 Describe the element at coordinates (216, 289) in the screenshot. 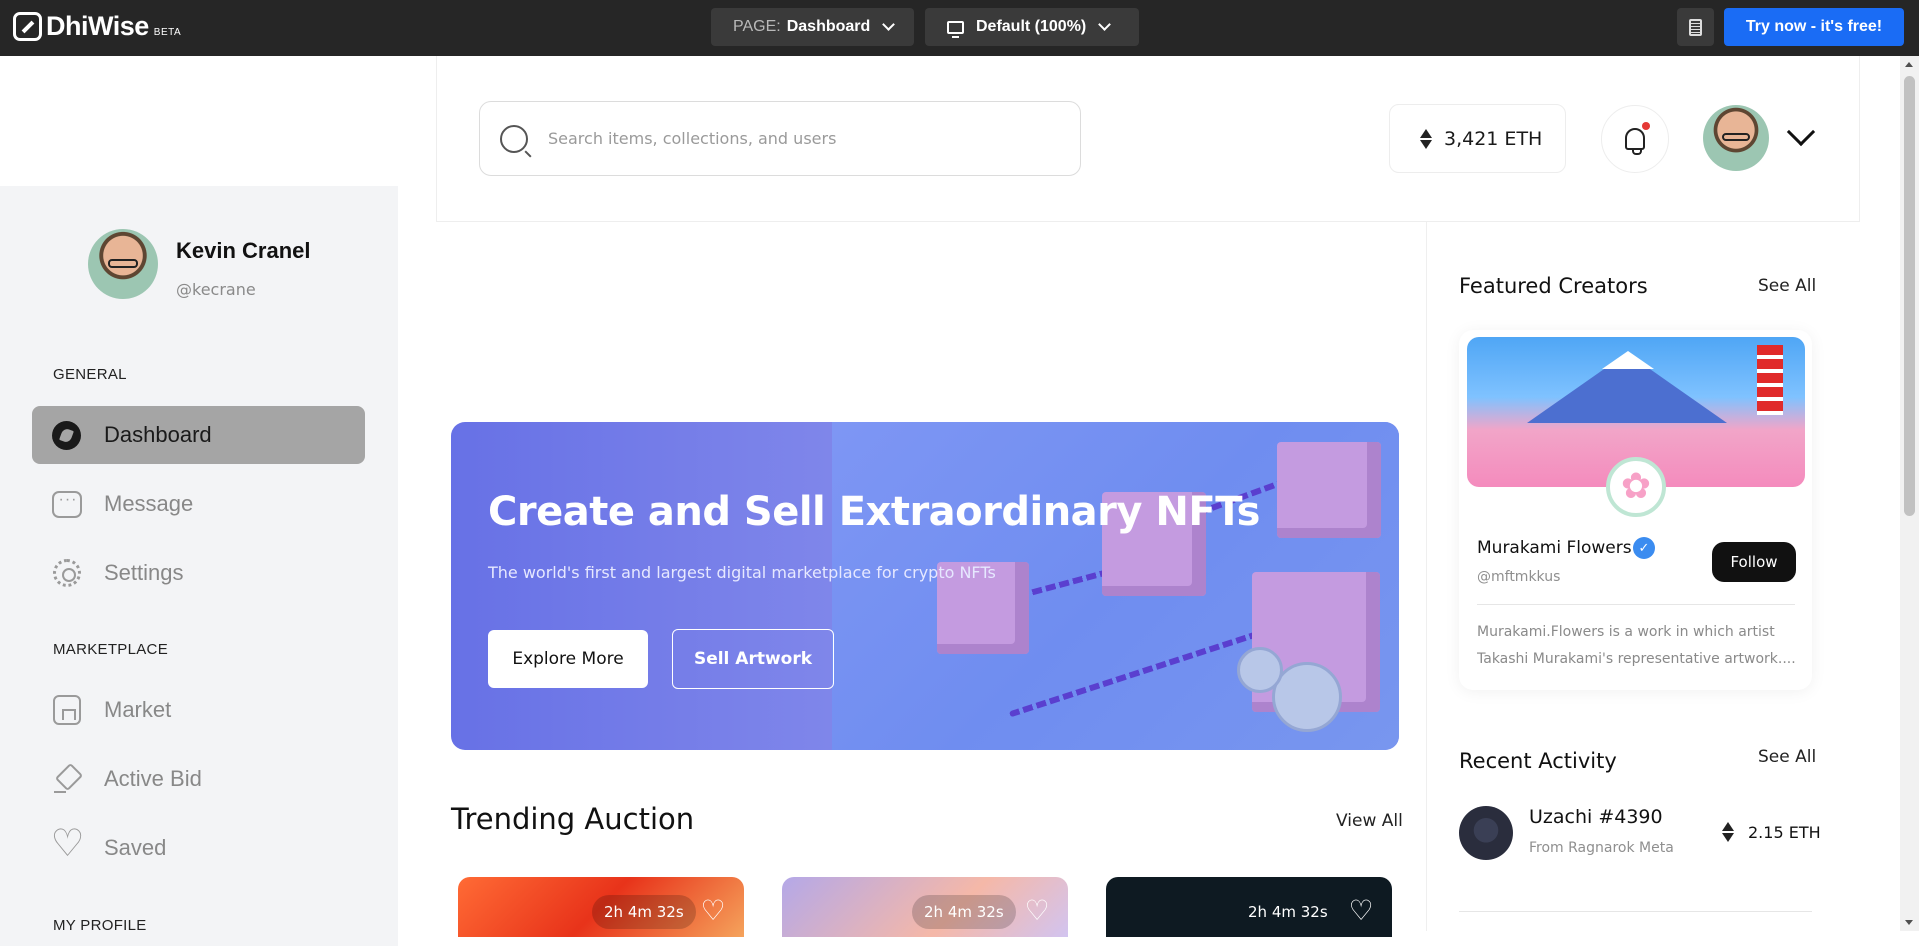

I see `profile-handle: @kecrane` at that location.